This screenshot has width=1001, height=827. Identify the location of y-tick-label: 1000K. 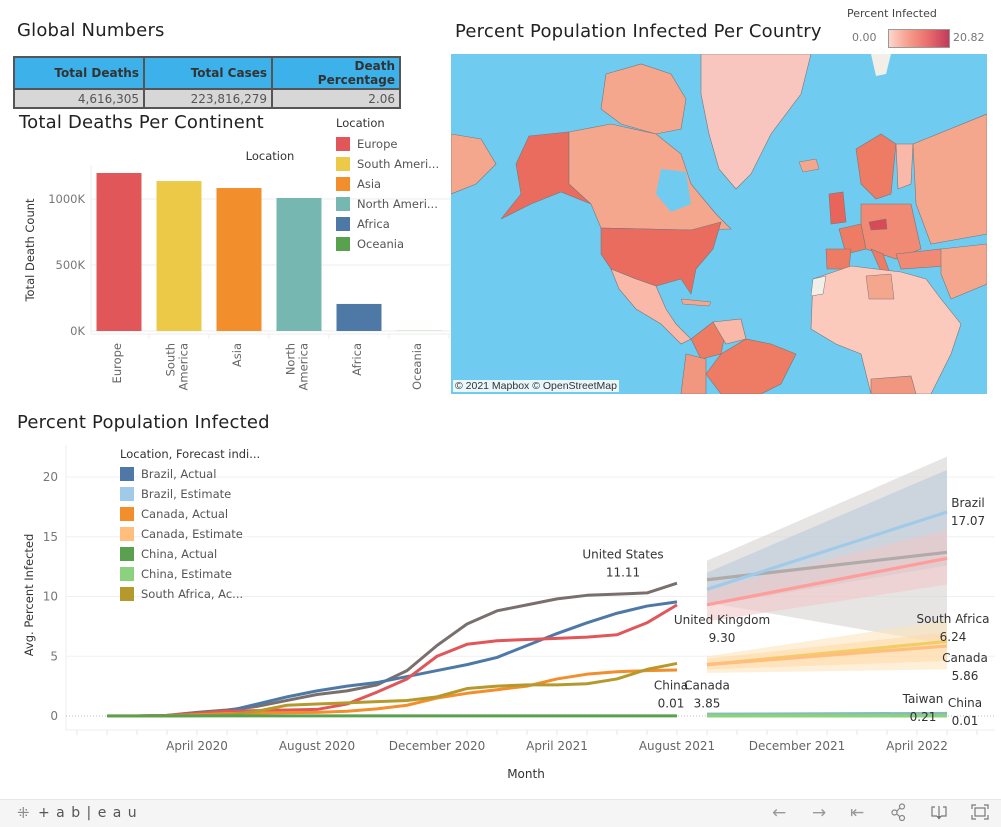
(66, 199).